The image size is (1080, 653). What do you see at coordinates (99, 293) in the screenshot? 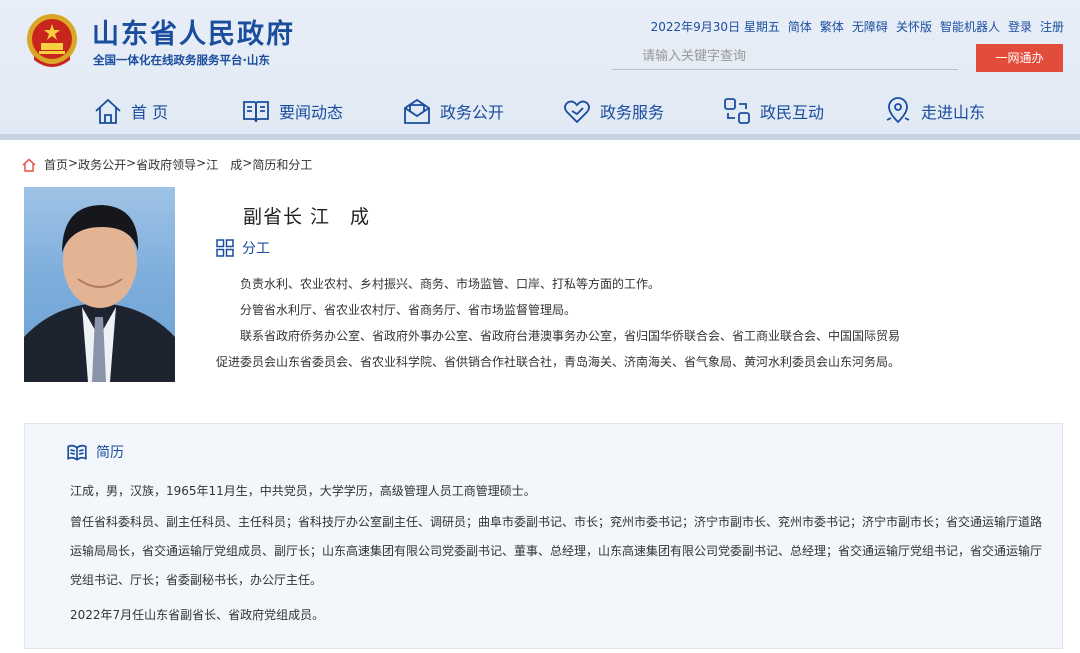
I see `portrait-image` at bounding box center [99, 293].